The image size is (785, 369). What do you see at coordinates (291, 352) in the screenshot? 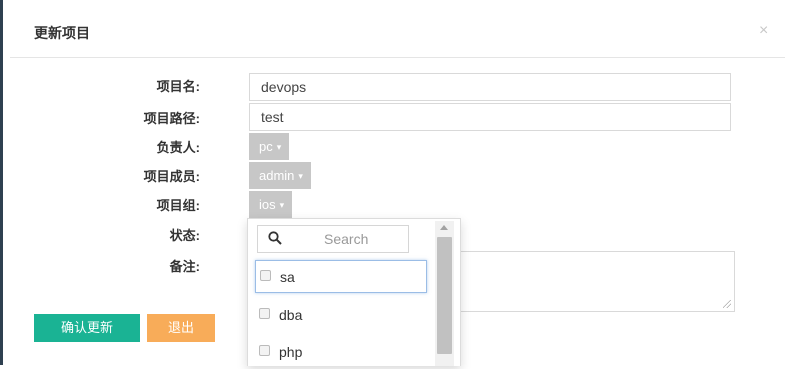
I see `option-label: php` at bounding box center [291, 352].